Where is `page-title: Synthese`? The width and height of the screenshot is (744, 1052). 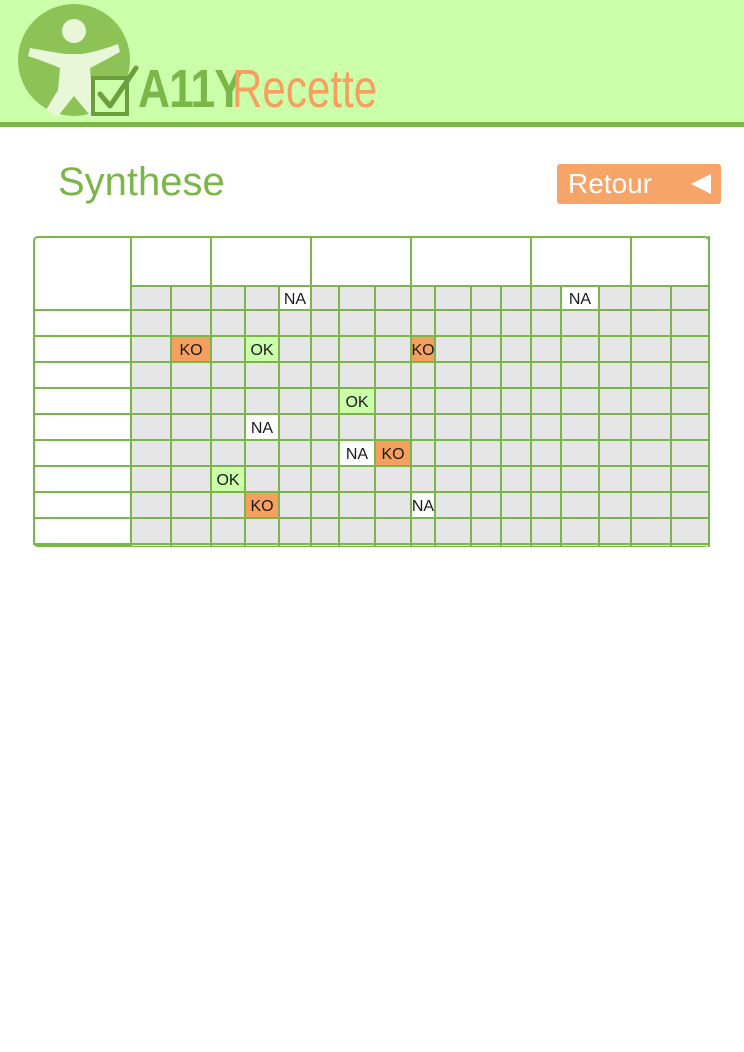 page-title: Synthese is located at coordinates (141, 182).